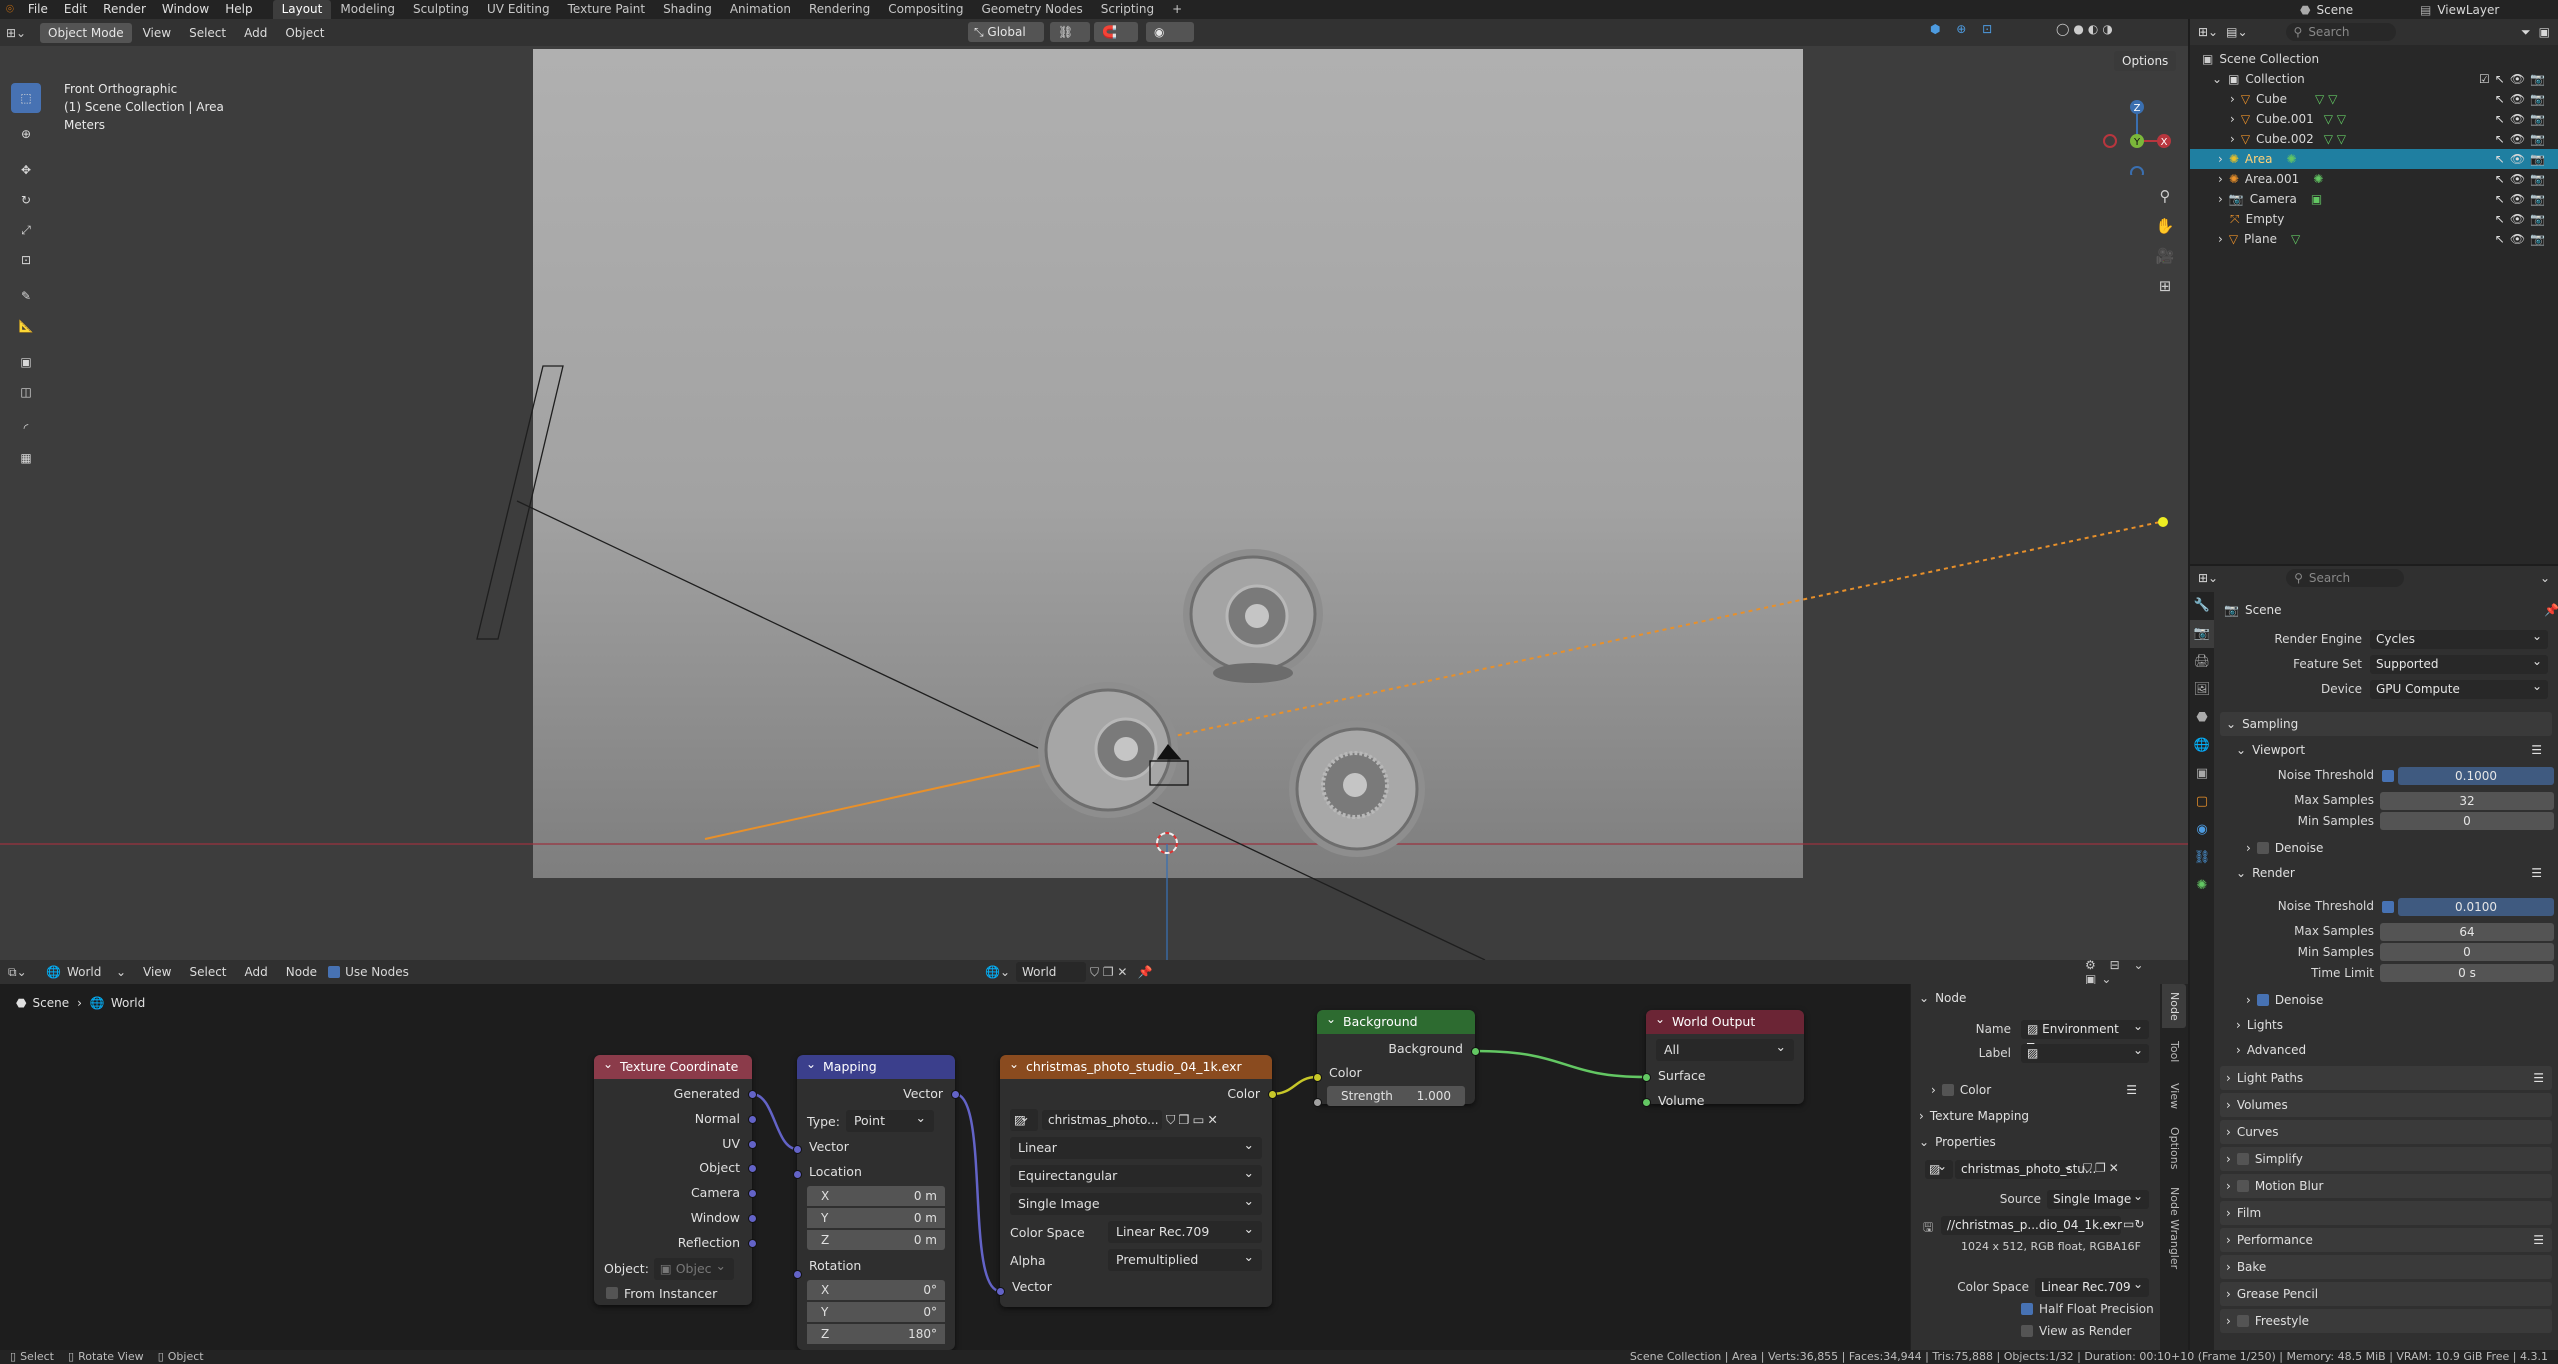 The height and width of the screenshot is (1364, 2558). What do you see at coordinates (876, 1334) in the screenshot?
I see `rotation-z: Z 180°` at bounding box center [876, 1334].